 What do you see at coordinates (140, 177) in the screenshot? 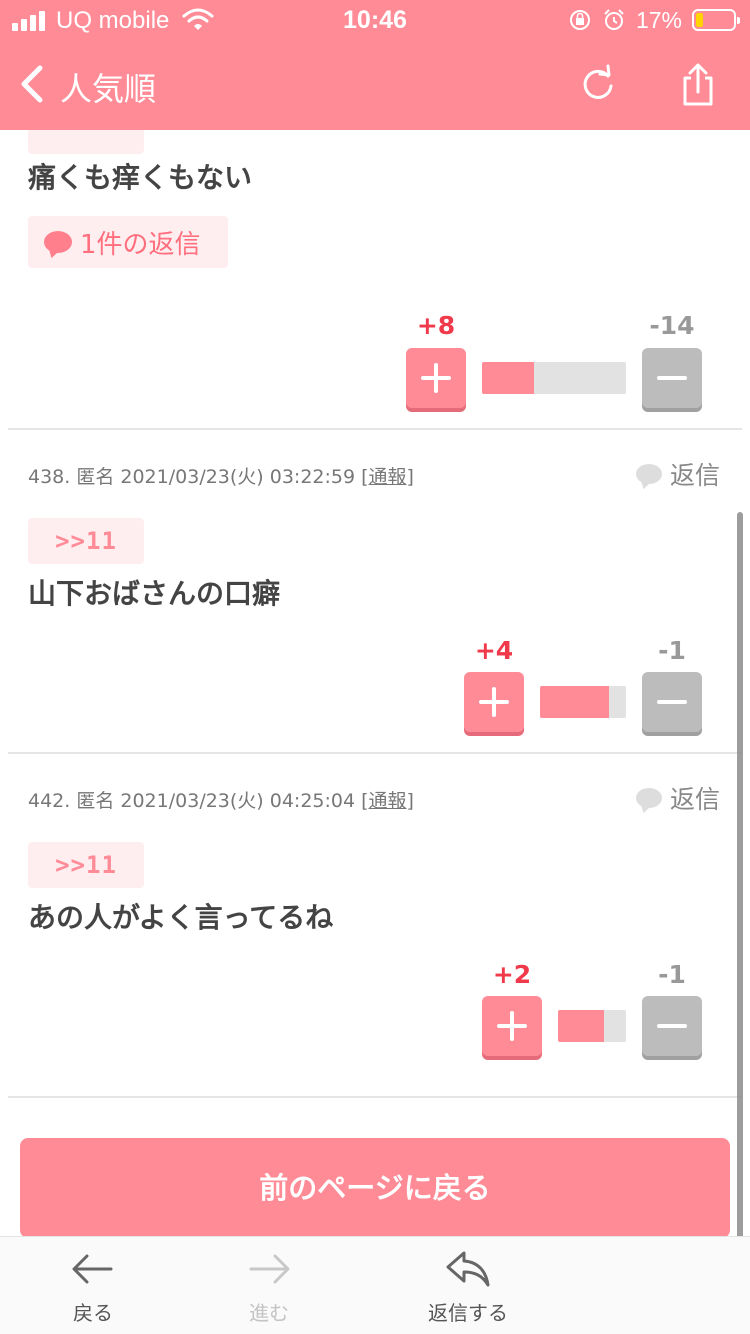
I see `comment-text: 痛くも痒くもない` at bounding box center [140, 177].